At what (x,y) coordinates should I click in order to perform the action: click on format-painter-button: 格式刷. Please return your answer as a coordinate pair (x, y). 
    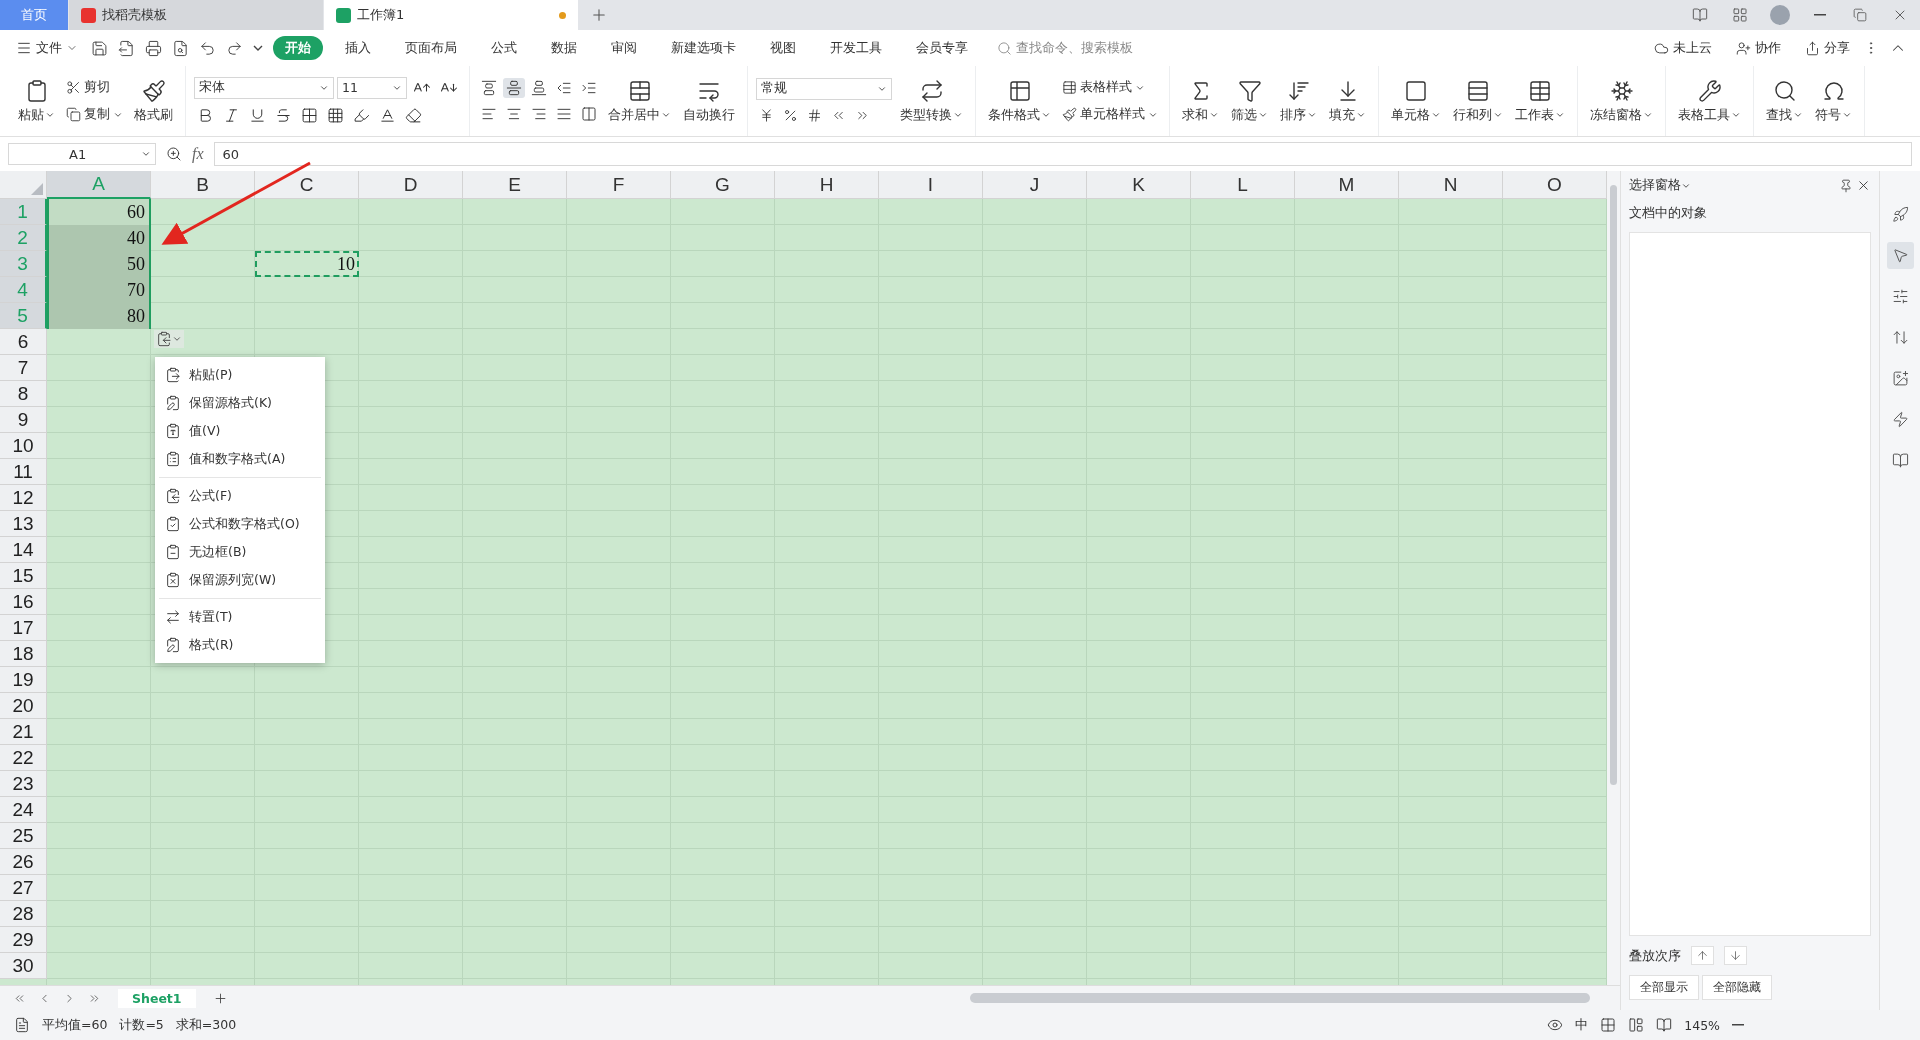
    Looking at the image, I should click on (153, 101).